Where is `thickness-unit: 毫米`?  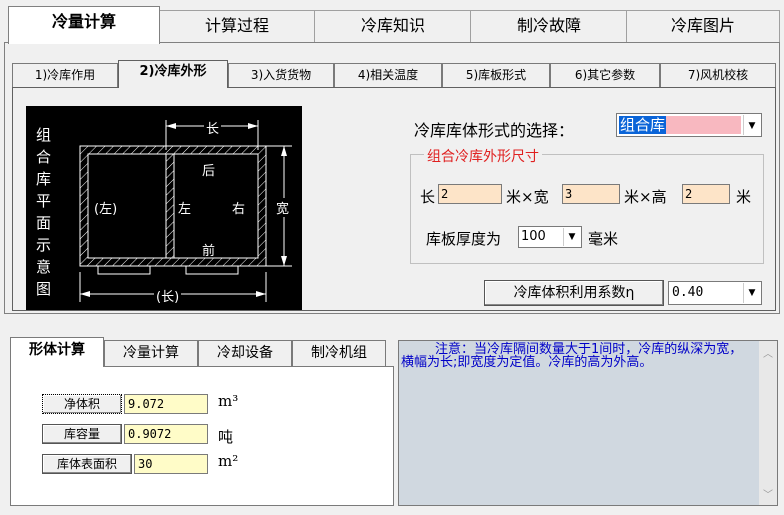 thickness-unit: 毫米 is located at coordinates (603, 239).